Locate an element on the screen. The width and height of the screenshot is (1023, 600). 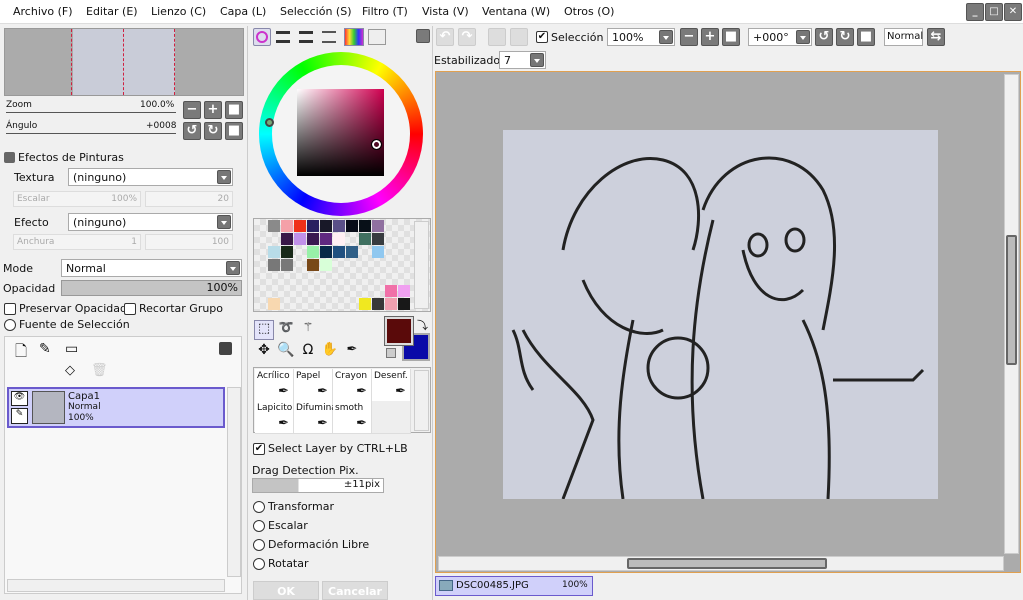
ok-button: OK is located at coordinates (286, 590).